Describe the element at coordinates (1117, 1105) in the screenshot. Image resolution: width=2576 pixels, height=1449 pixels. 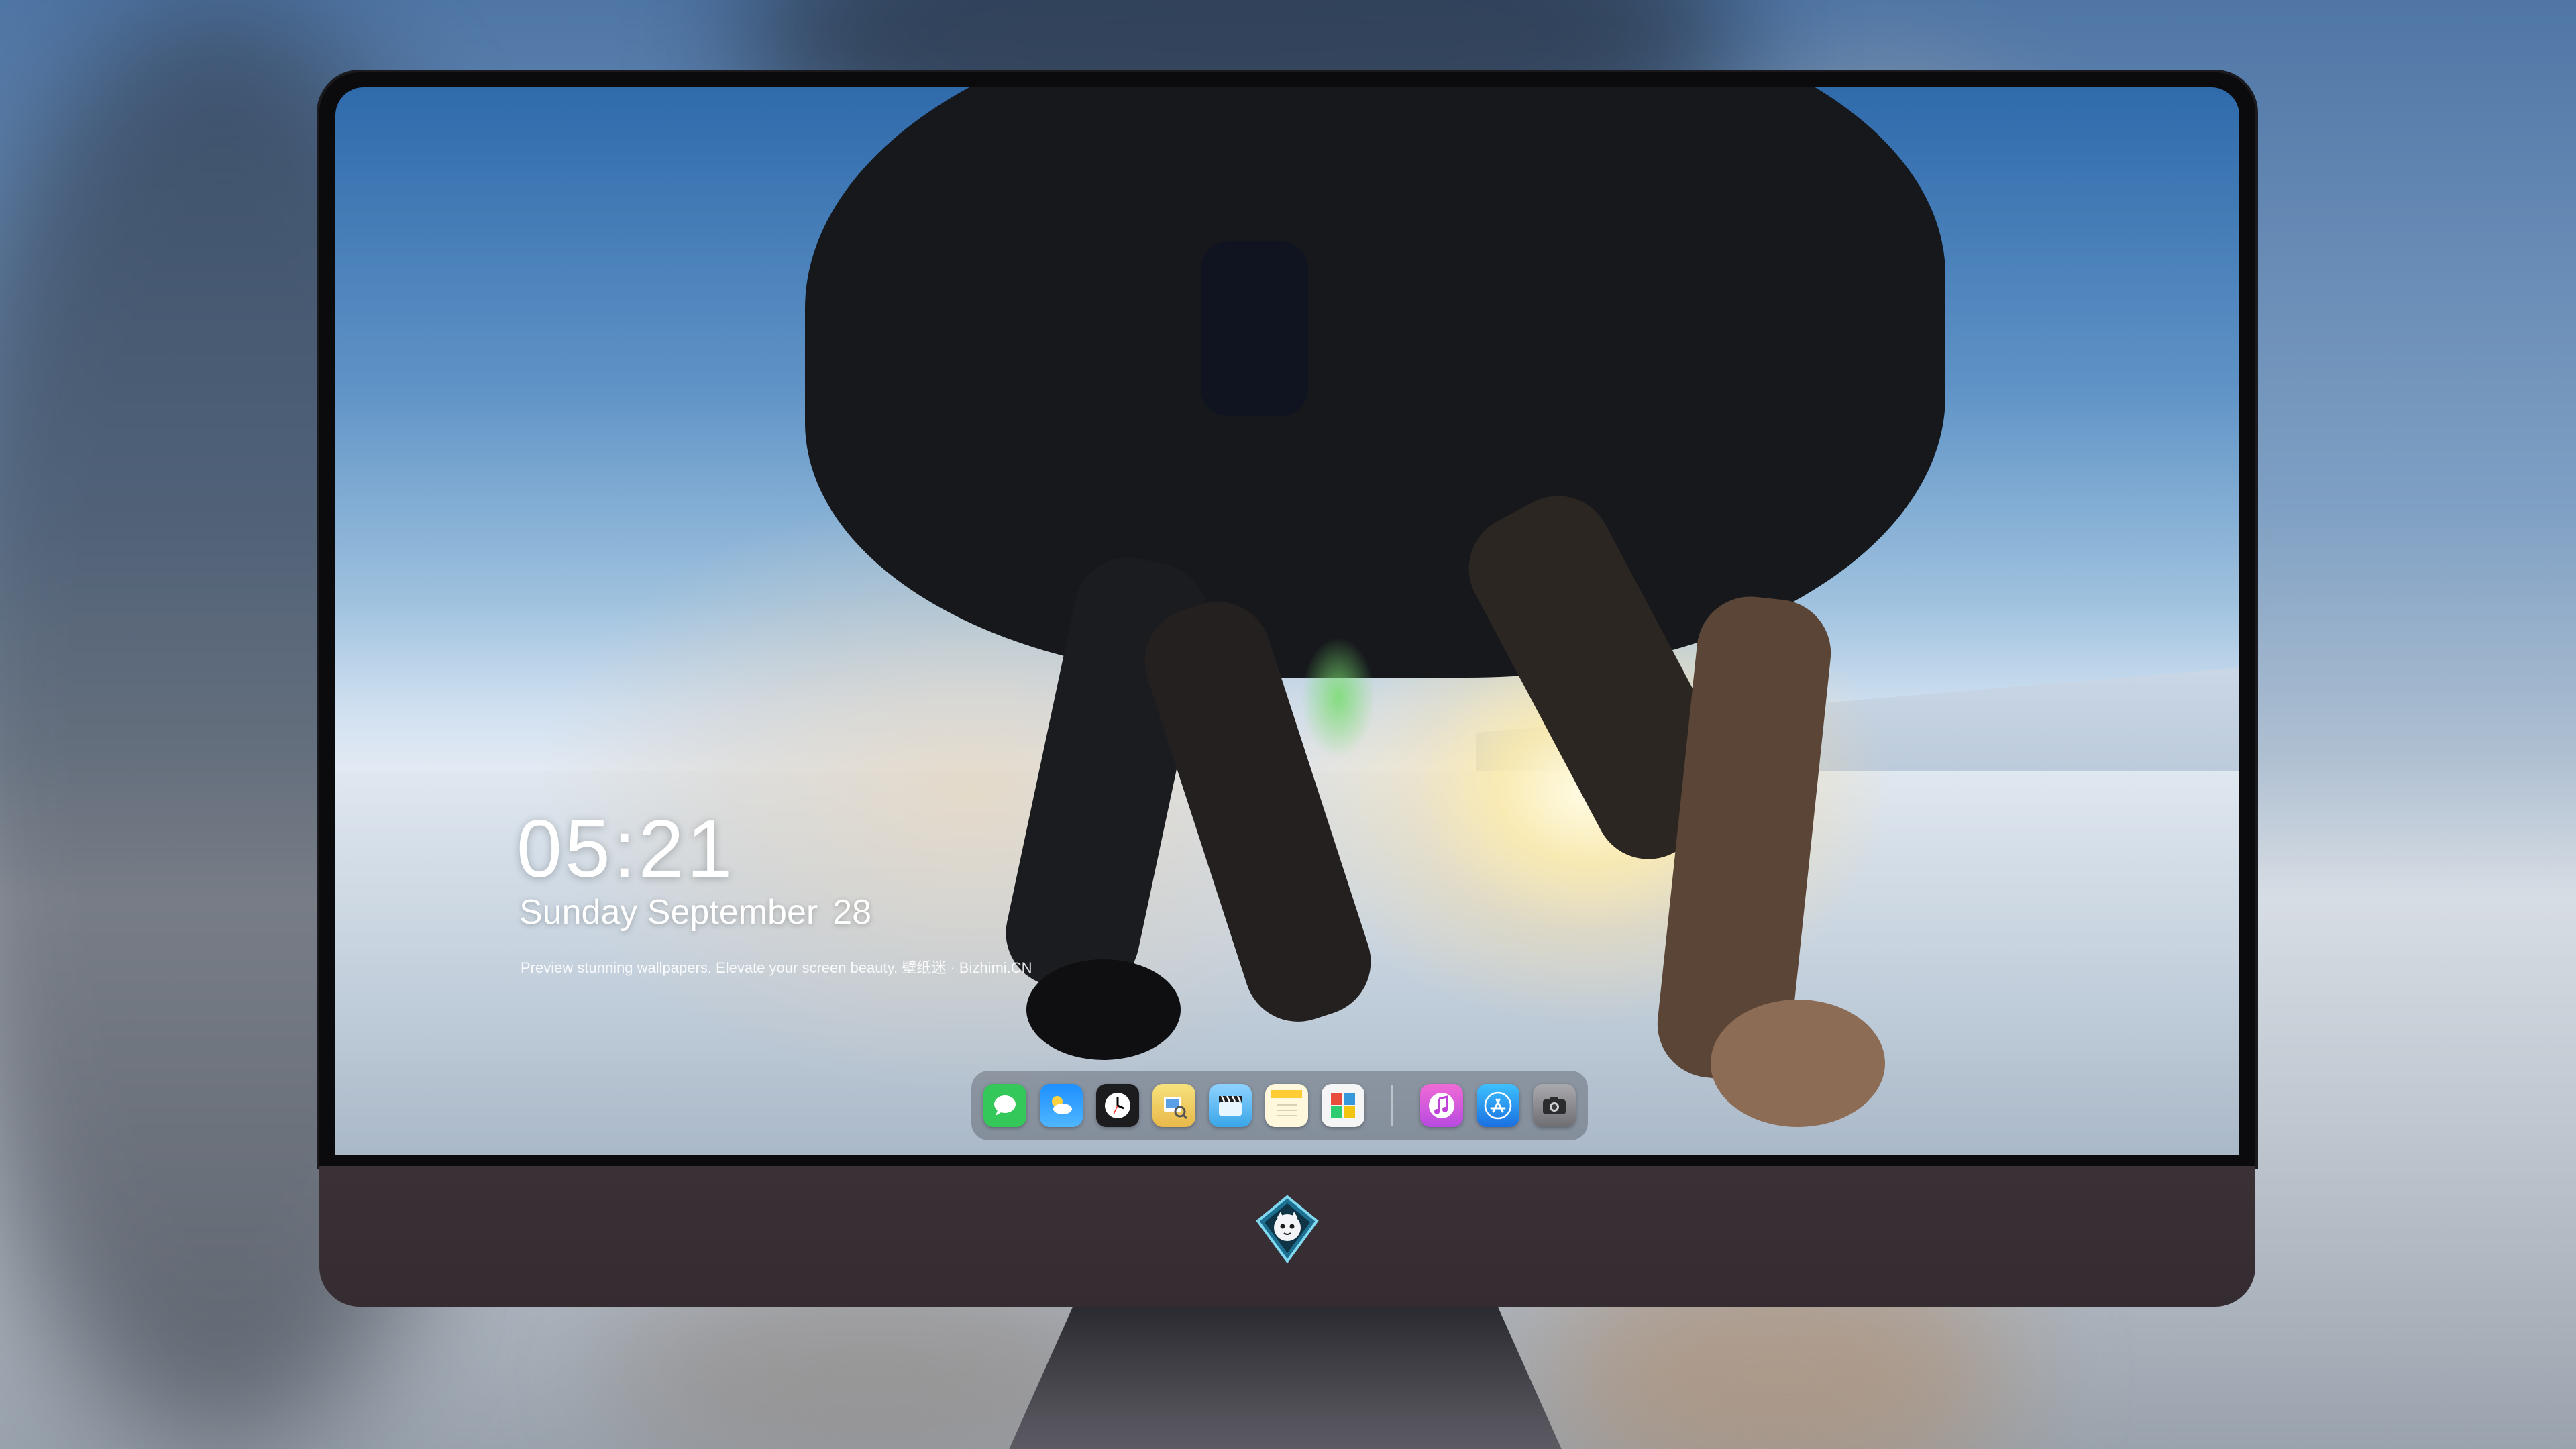
I see `clock-icon` at that location.